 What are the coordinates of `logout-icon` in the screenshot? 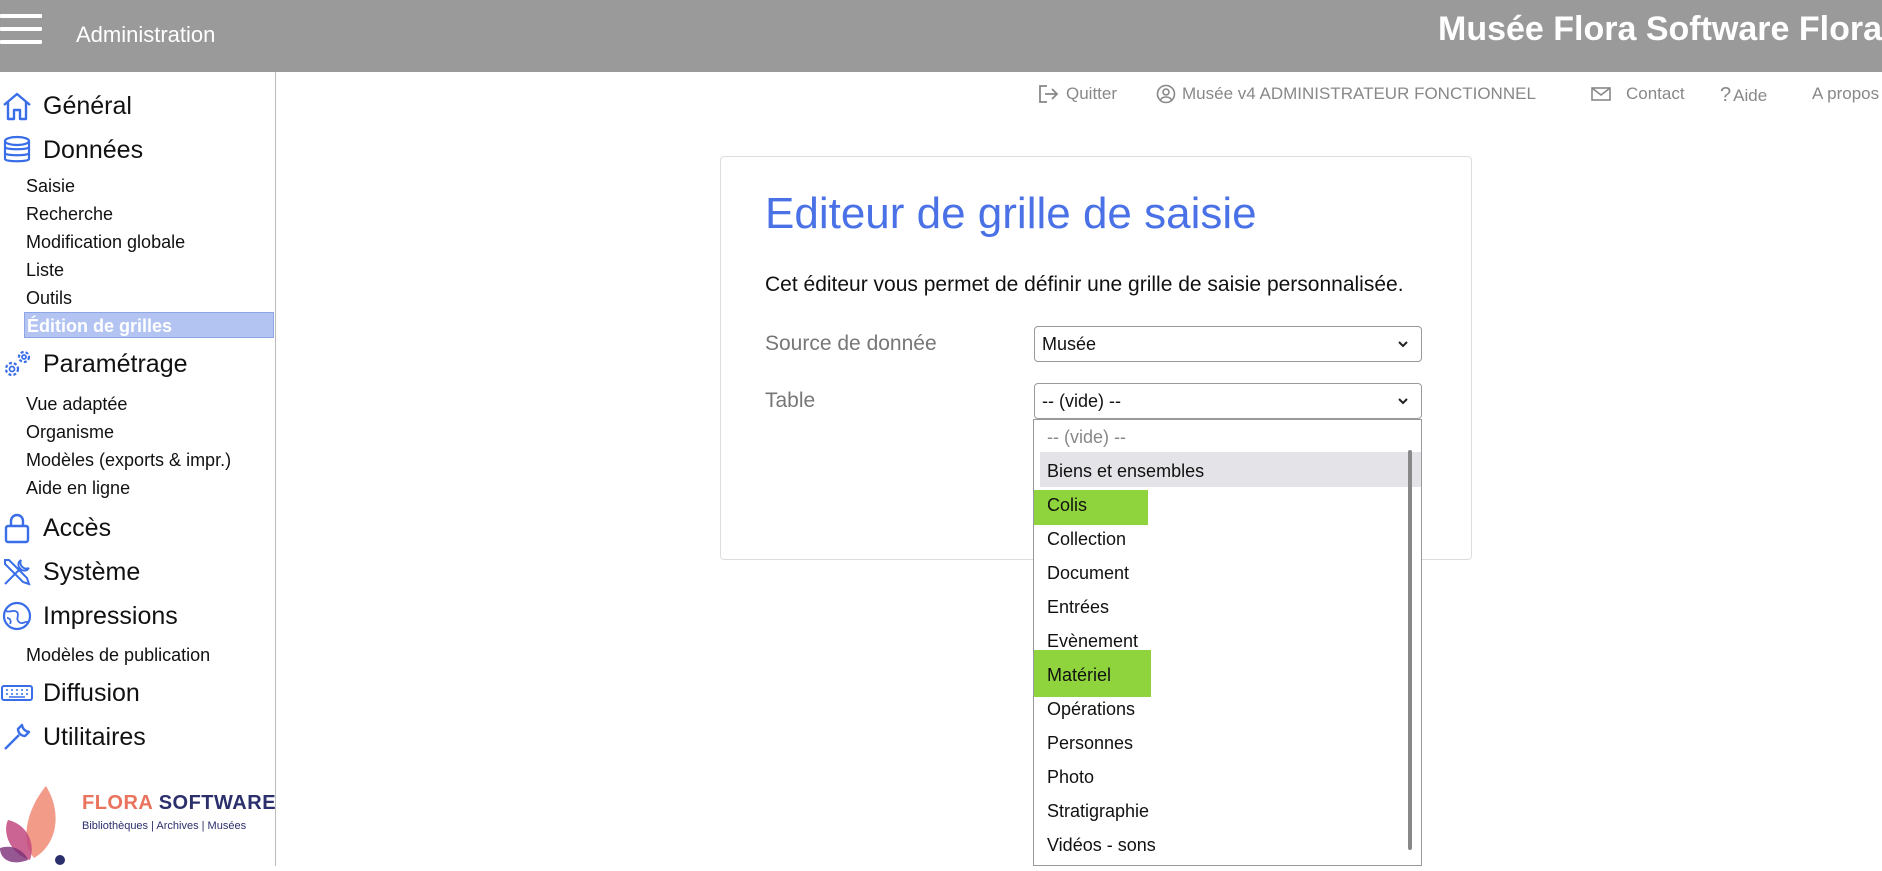 It's located at (1049, 94).